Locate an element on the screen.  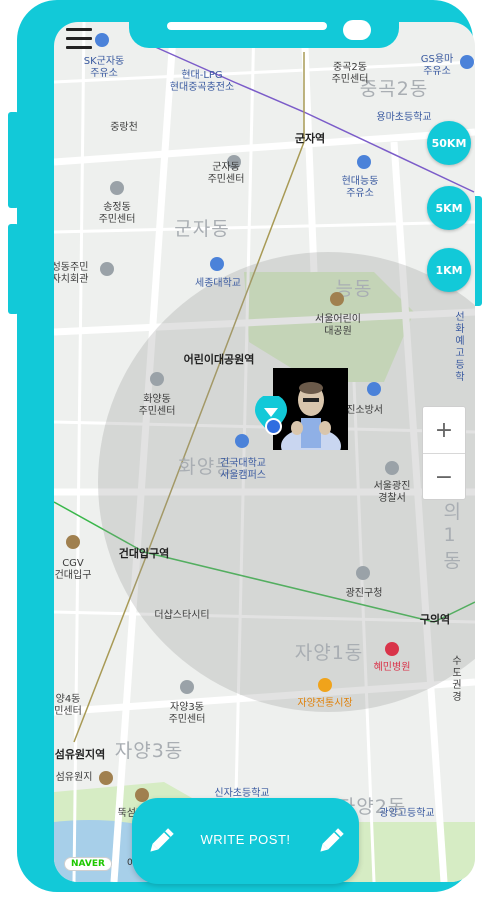
map-label: 송정동 주민센터 is located at coordinates (117, 213).